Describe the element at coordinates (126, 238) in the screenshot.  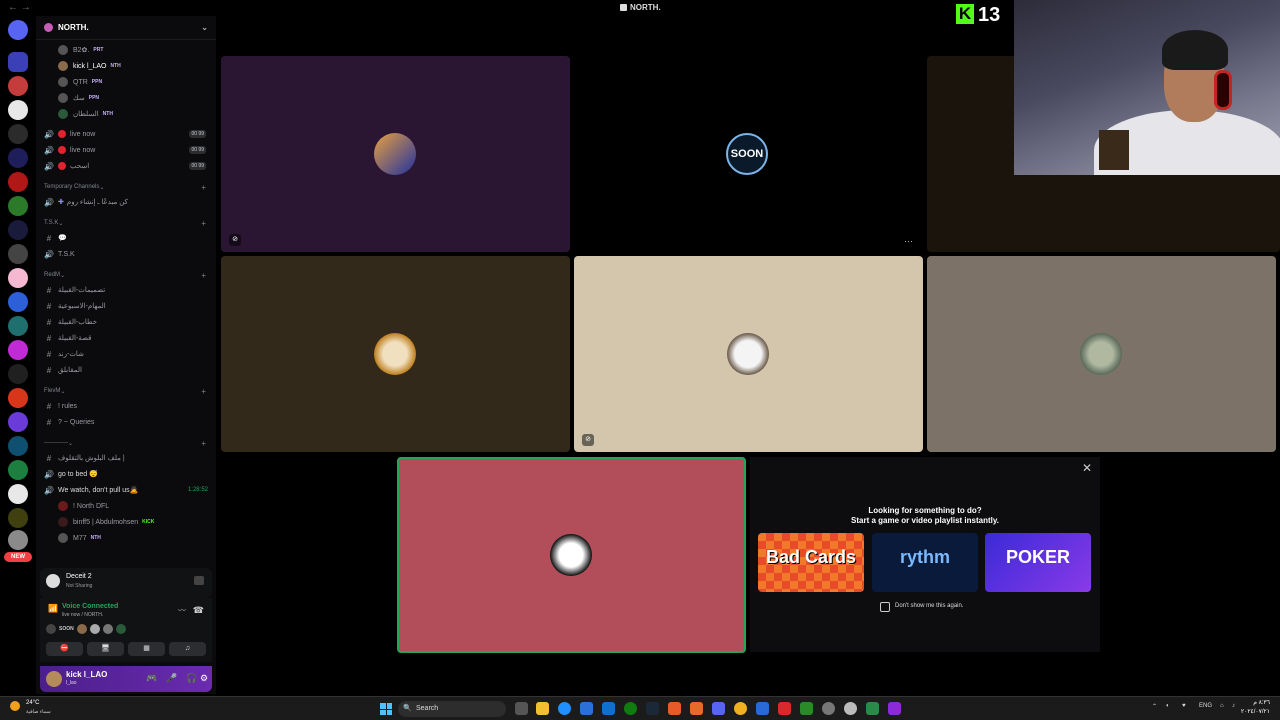
I see `text-channel: # 💬` at that location.